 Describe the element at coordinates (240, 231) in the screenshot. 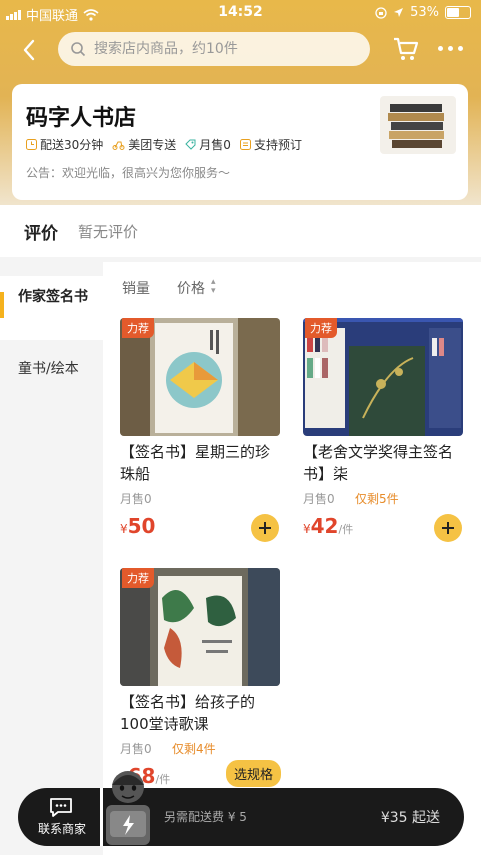

I see `reviews-section: 评价 暂无评价` at that location.